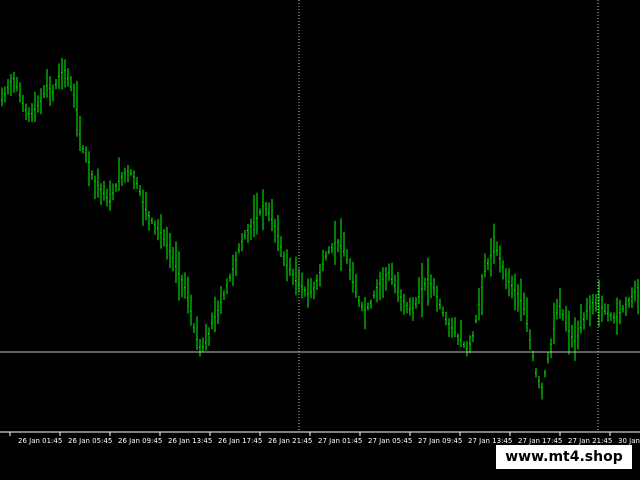 Image resolution: width=640 pixels, height=480 pixels. Describe the element at coordinates (340, 441) in the screenshot. I see `x-tick-label: 27 Jan 01:45` at that location.